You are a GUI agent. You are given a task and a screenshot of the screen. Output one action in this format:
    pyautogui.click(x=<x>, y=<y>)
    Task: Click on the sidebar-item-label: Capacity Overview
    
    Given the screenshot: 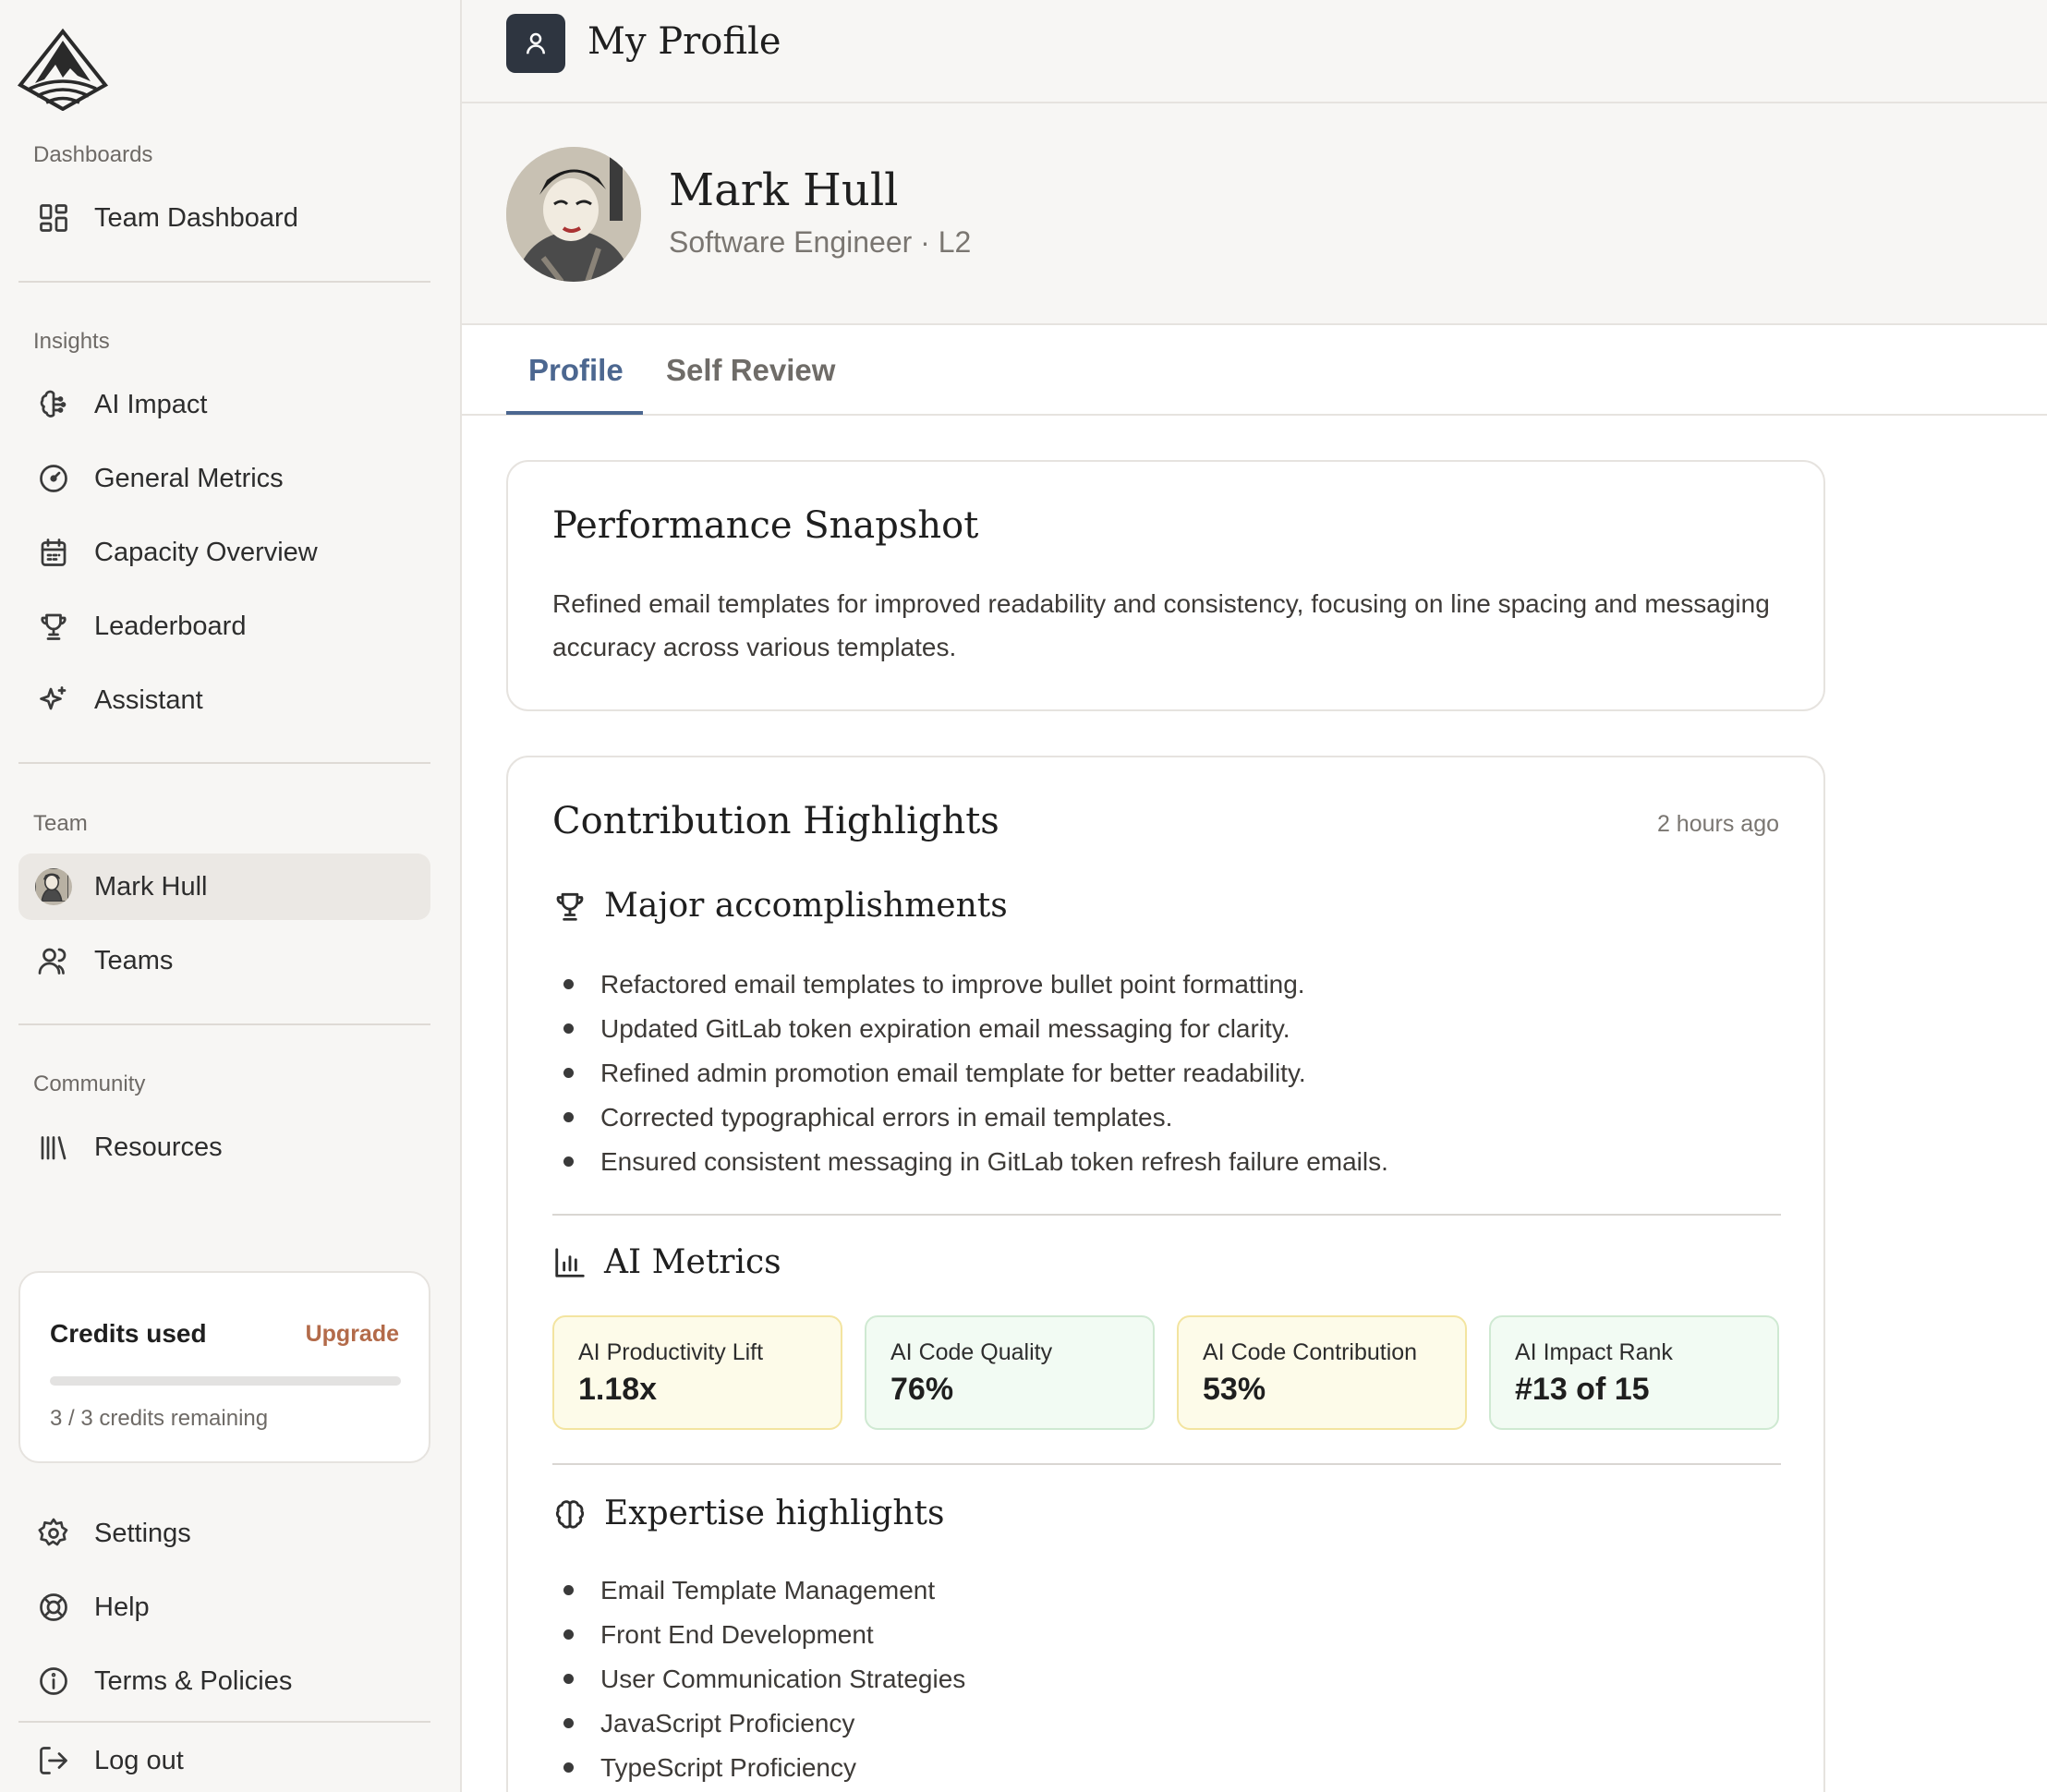 What is the action you would take?
    pyautogui.click(x=206, y=552)
    